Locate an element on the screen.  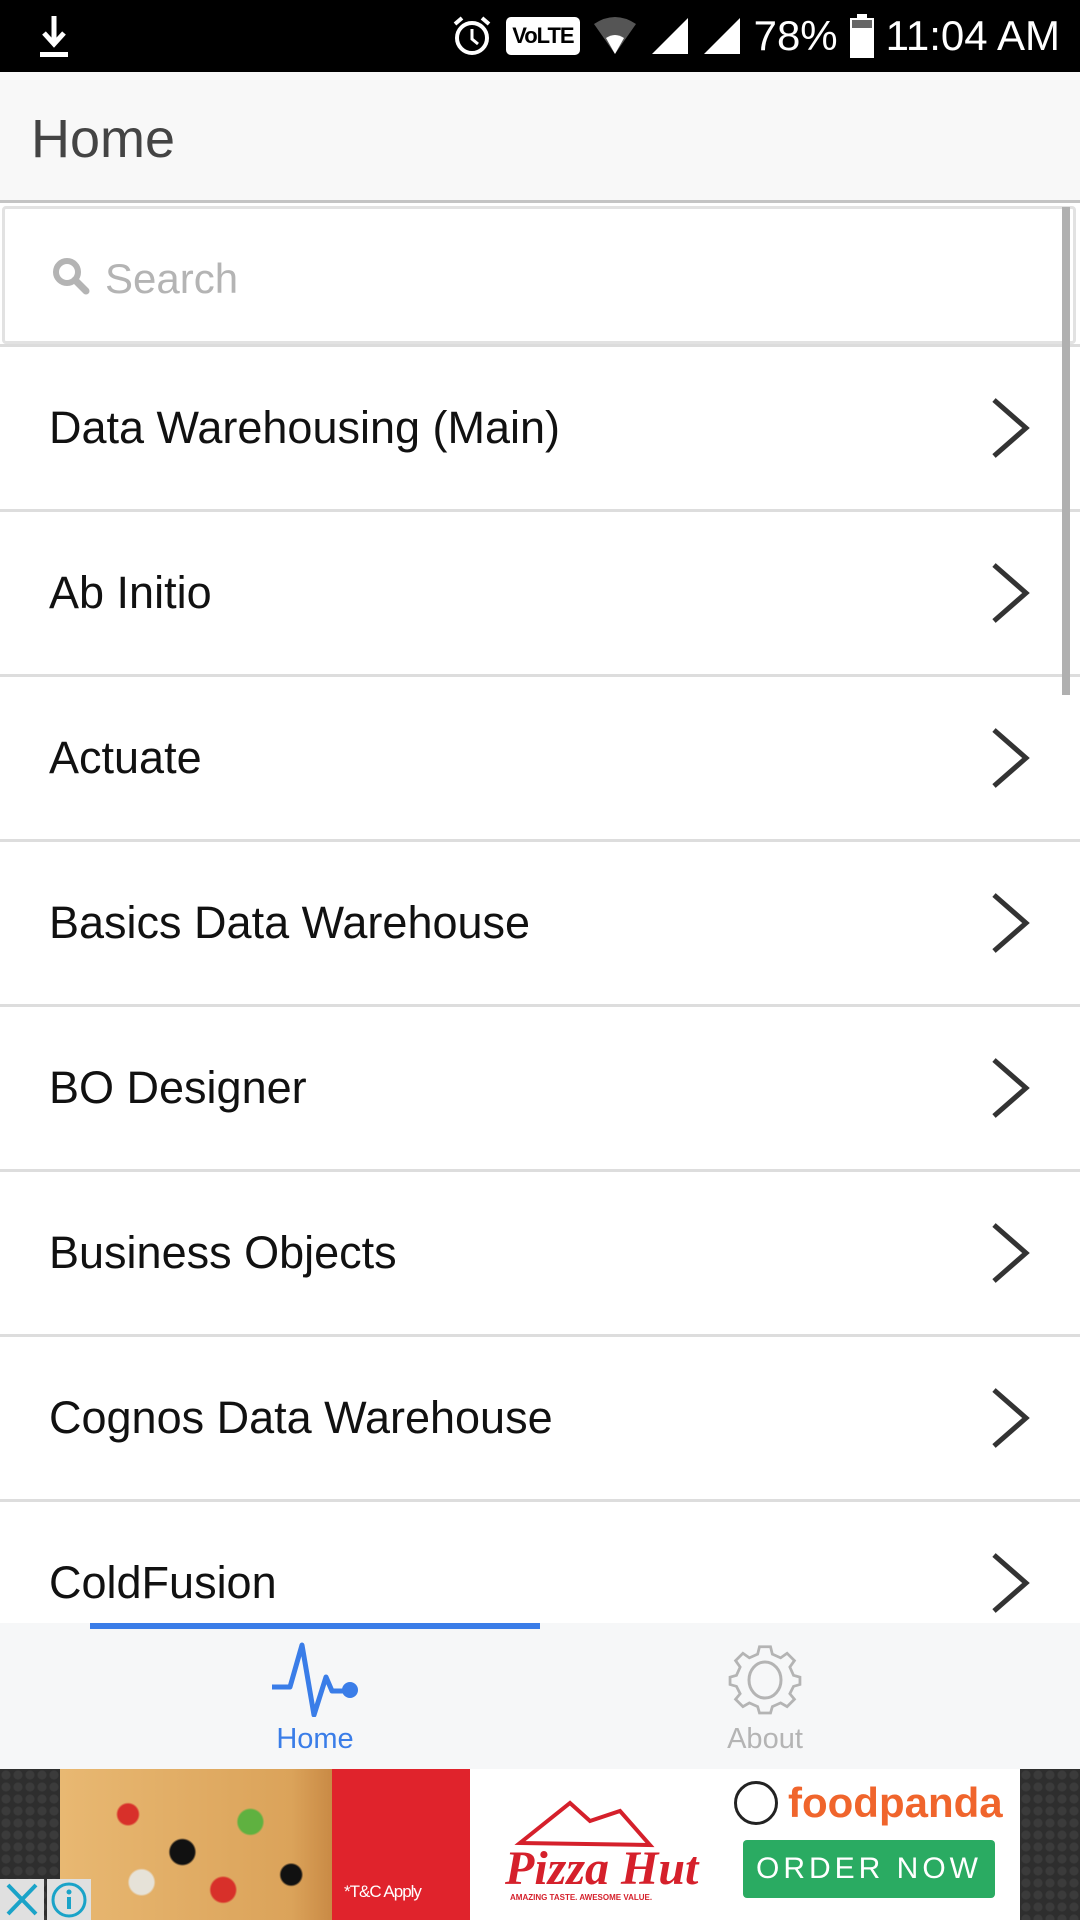
list-item-label: ColdFusion is located at coordinates (163, 1582).